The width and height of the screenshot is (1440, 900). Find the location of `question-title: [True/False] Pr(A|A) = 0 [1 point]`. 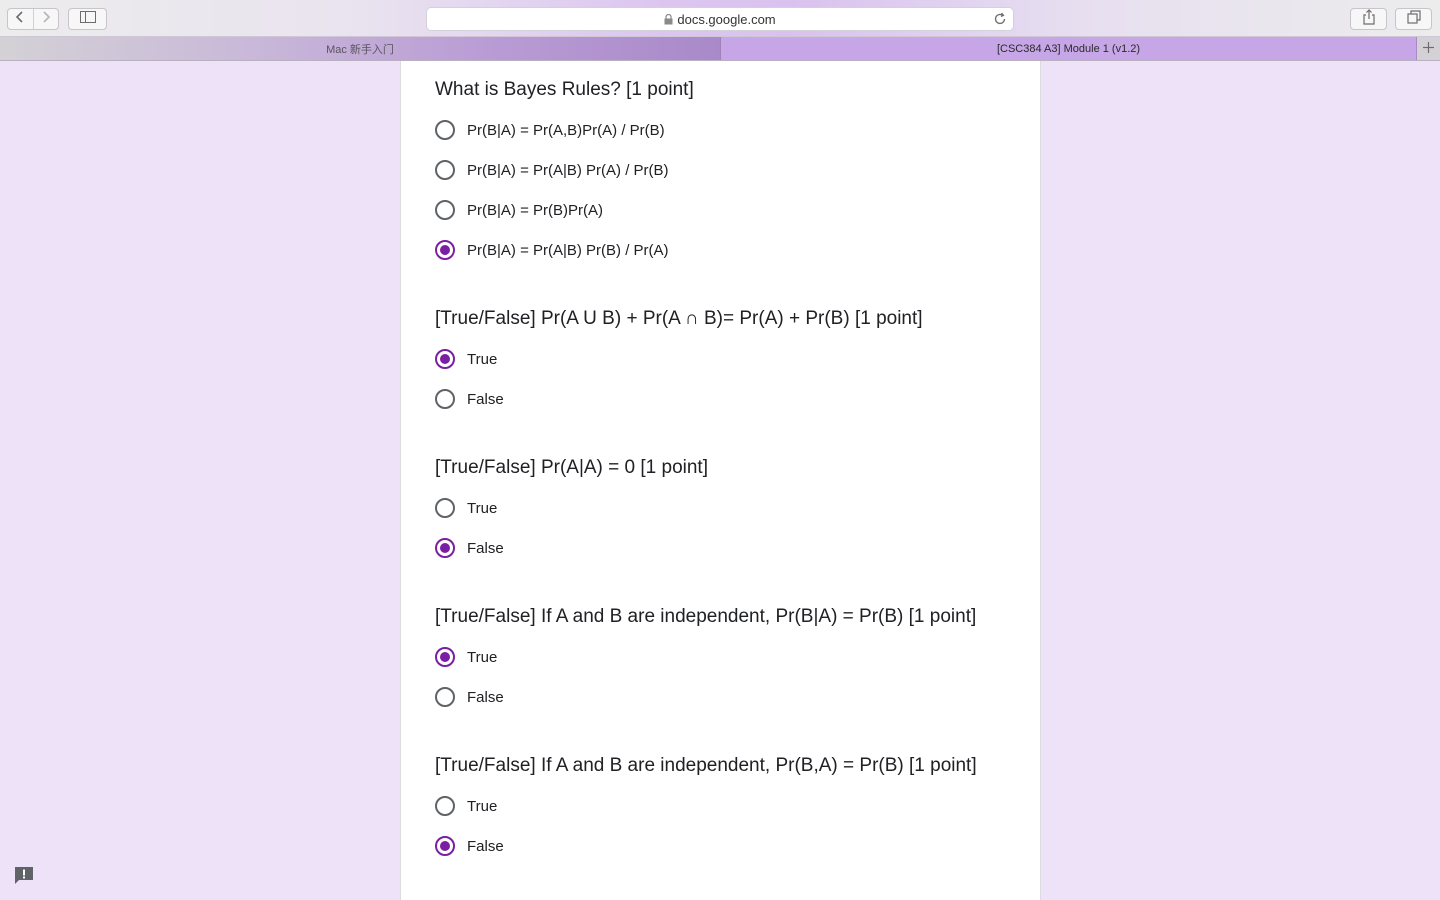

question-title: [True/False] Pr(A|A) = 0 [1 point] is located at coordinates (571, 467).